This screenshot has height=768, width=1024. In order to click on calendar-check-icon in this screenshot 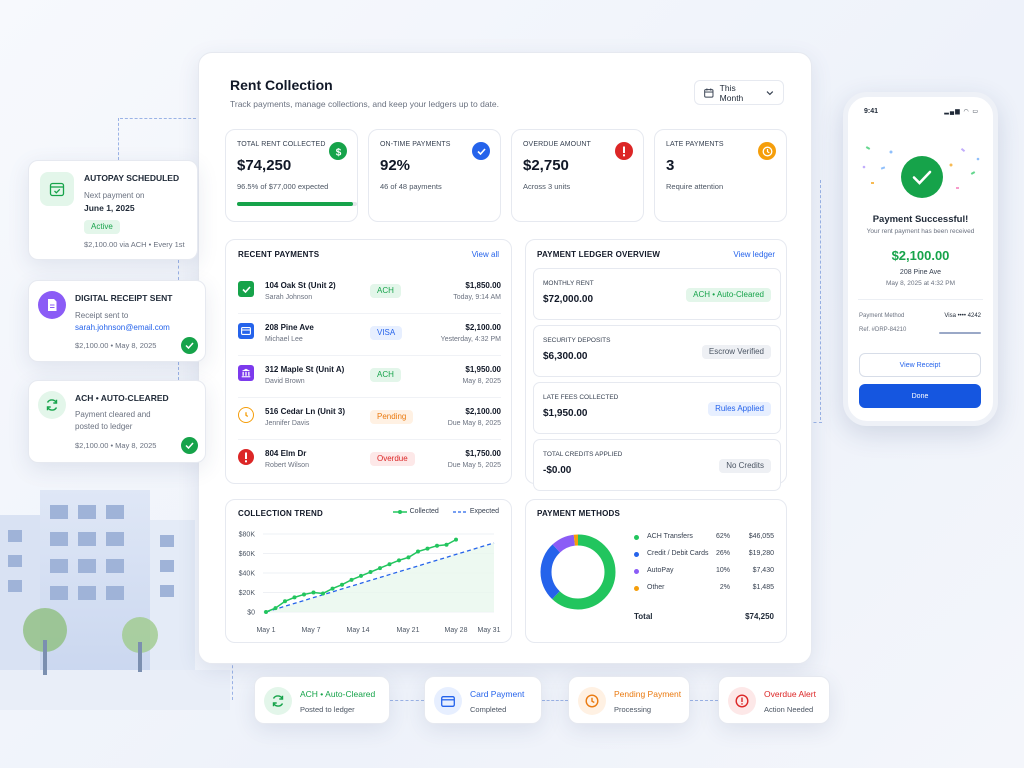, I will do `click(57, 189)`.